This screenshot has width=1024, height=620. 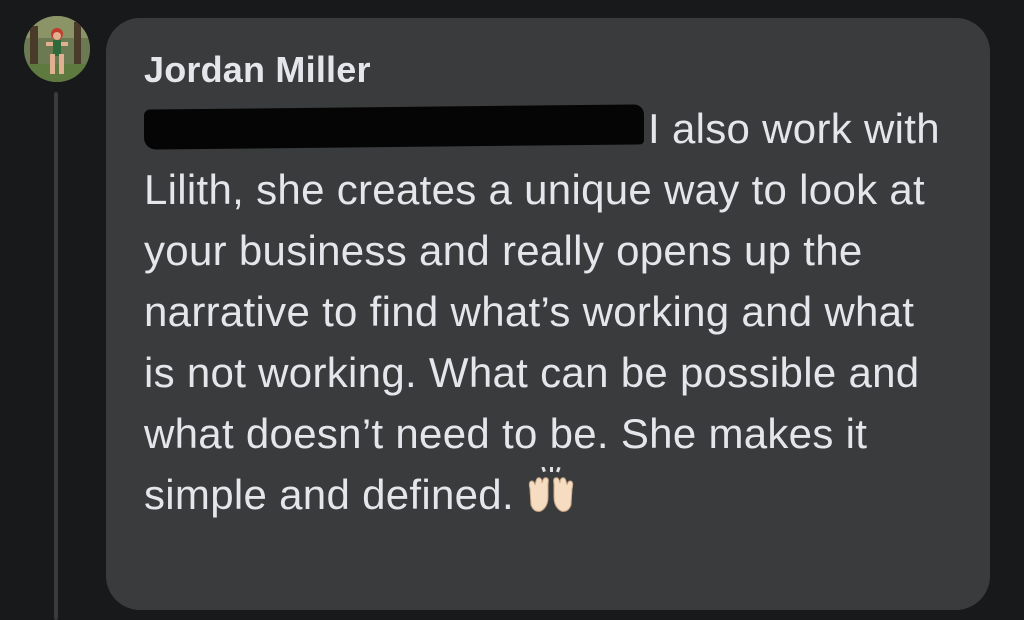 What do you see at coordinates (551, 490) in the screenshot?
I see `raising-hands-icon` at bounding box center [551, 490].